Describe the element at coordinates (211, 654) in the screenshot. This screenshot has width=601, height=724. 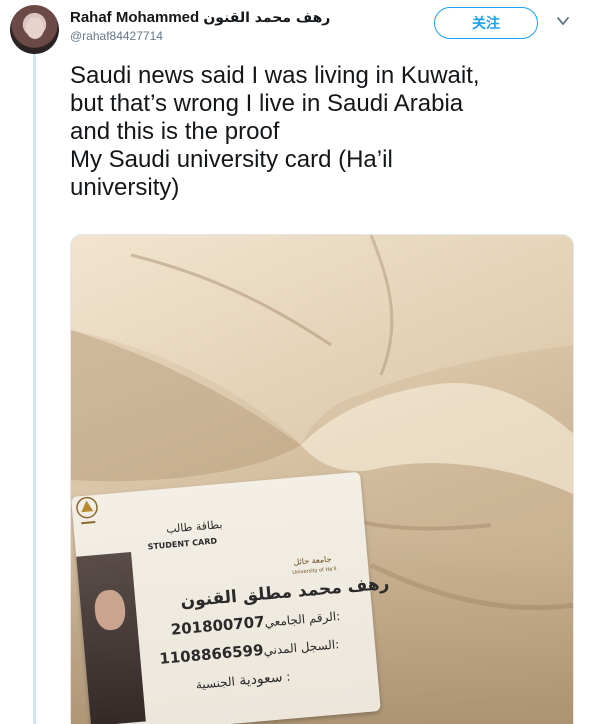
I see `civil-record-value: 1108866599` at that location.